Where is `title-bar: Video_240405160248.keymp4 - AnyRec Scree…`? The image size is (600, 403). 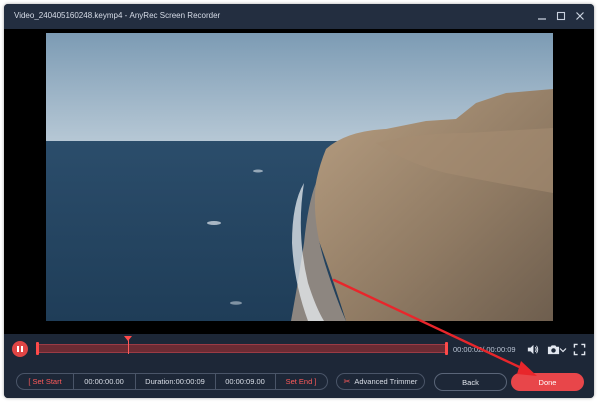
title-bar: Video_240405160248.keymp4 - AnyRec Scree… is located at coordinates (299, 16).